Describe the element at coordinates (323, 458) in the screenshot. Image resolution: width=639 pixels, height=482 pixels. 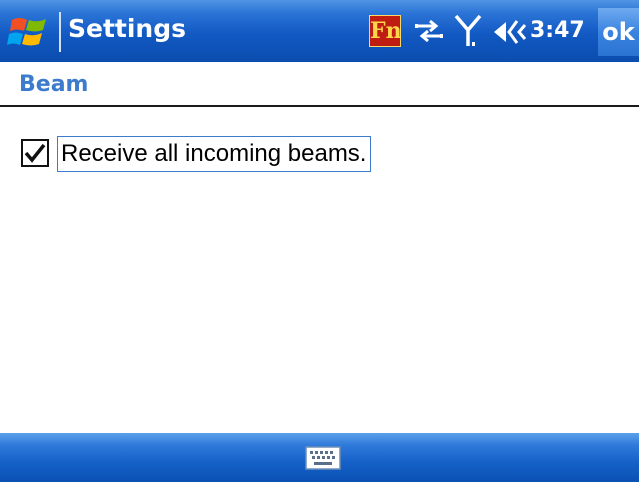
I see `keyboard-icon` at that location.